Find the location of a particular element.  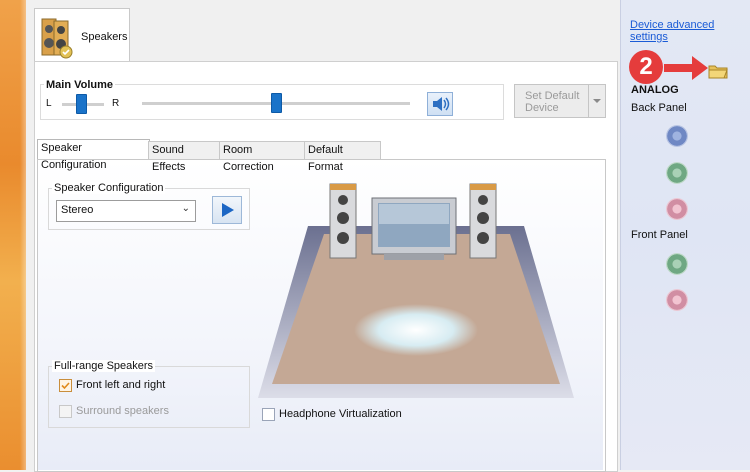

speaker-configuration-value: Stereo is located at coordinates (77, 210).